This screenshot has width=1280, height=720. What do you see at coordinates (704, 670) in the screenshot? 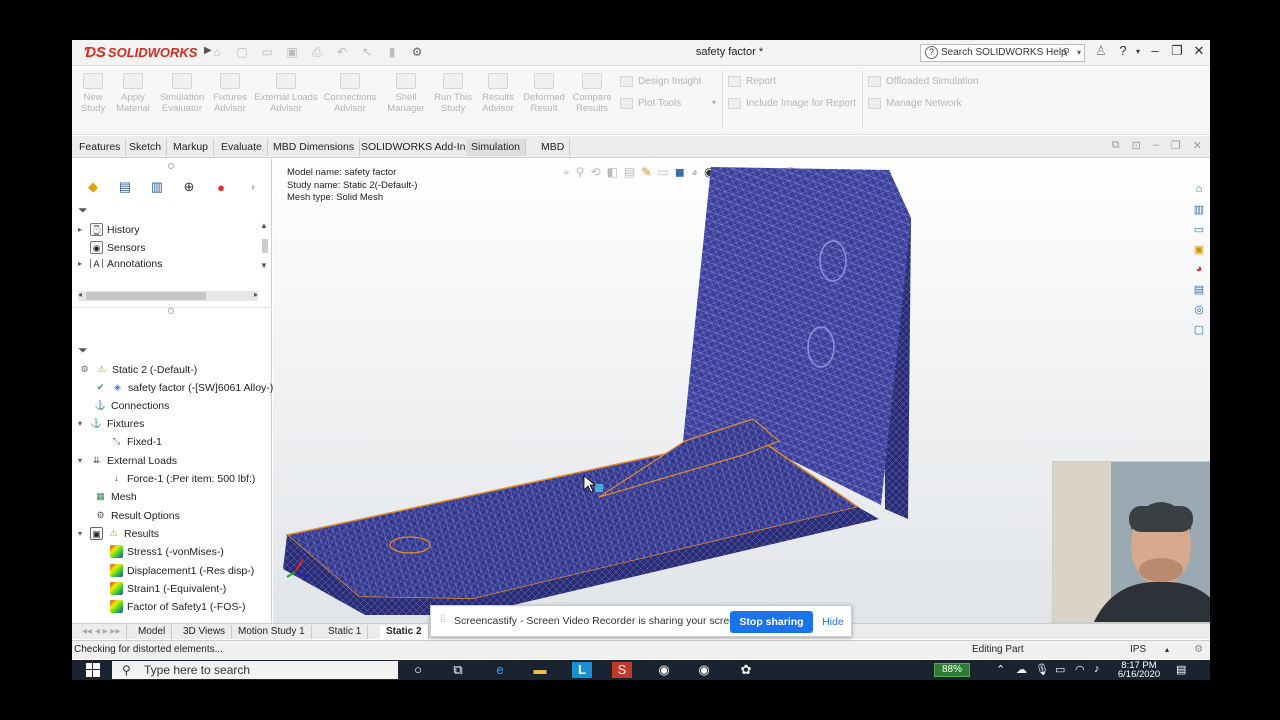
I see `chrome-profile-icon: ◉` at bounding box center [704, 670].